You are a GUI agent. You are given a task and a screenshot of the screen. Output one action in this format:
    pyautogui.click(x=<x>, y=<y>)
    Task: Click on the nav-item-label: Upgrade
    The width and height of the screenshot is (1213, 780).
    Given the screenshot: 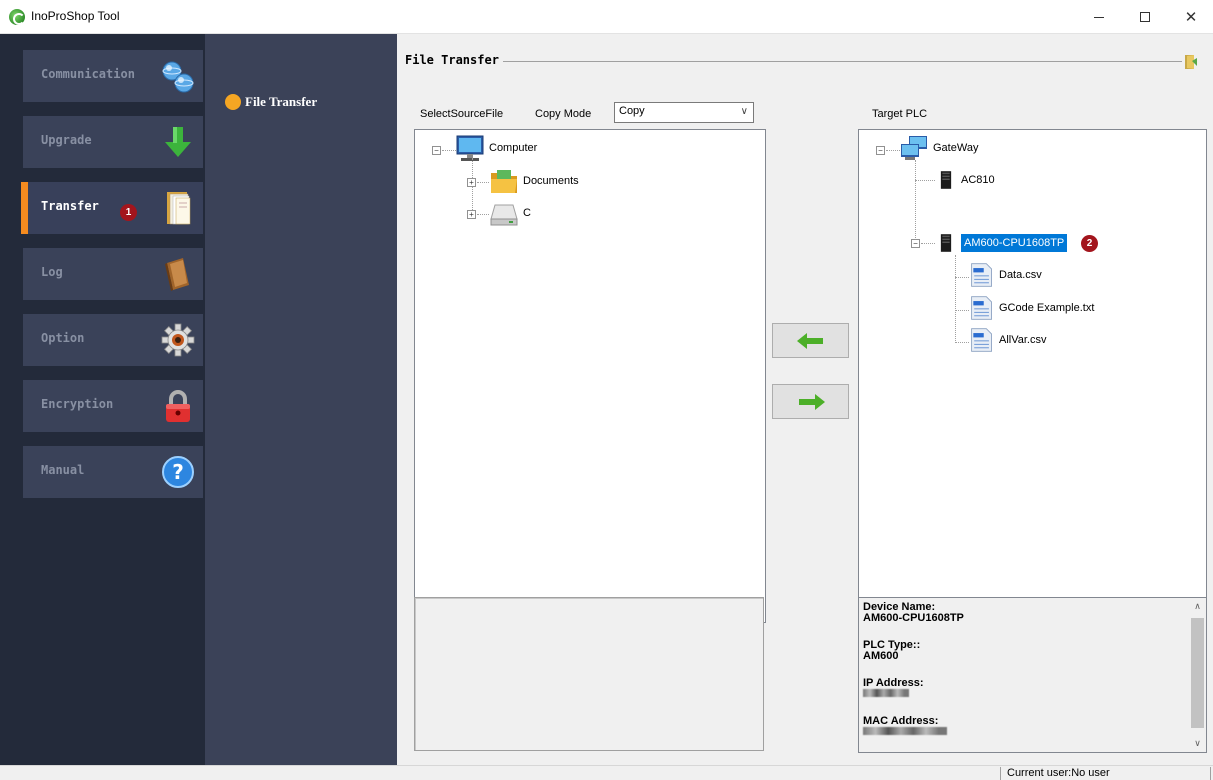 What is the action you would take?
    pyautogui.click(x=66, y=140)
    